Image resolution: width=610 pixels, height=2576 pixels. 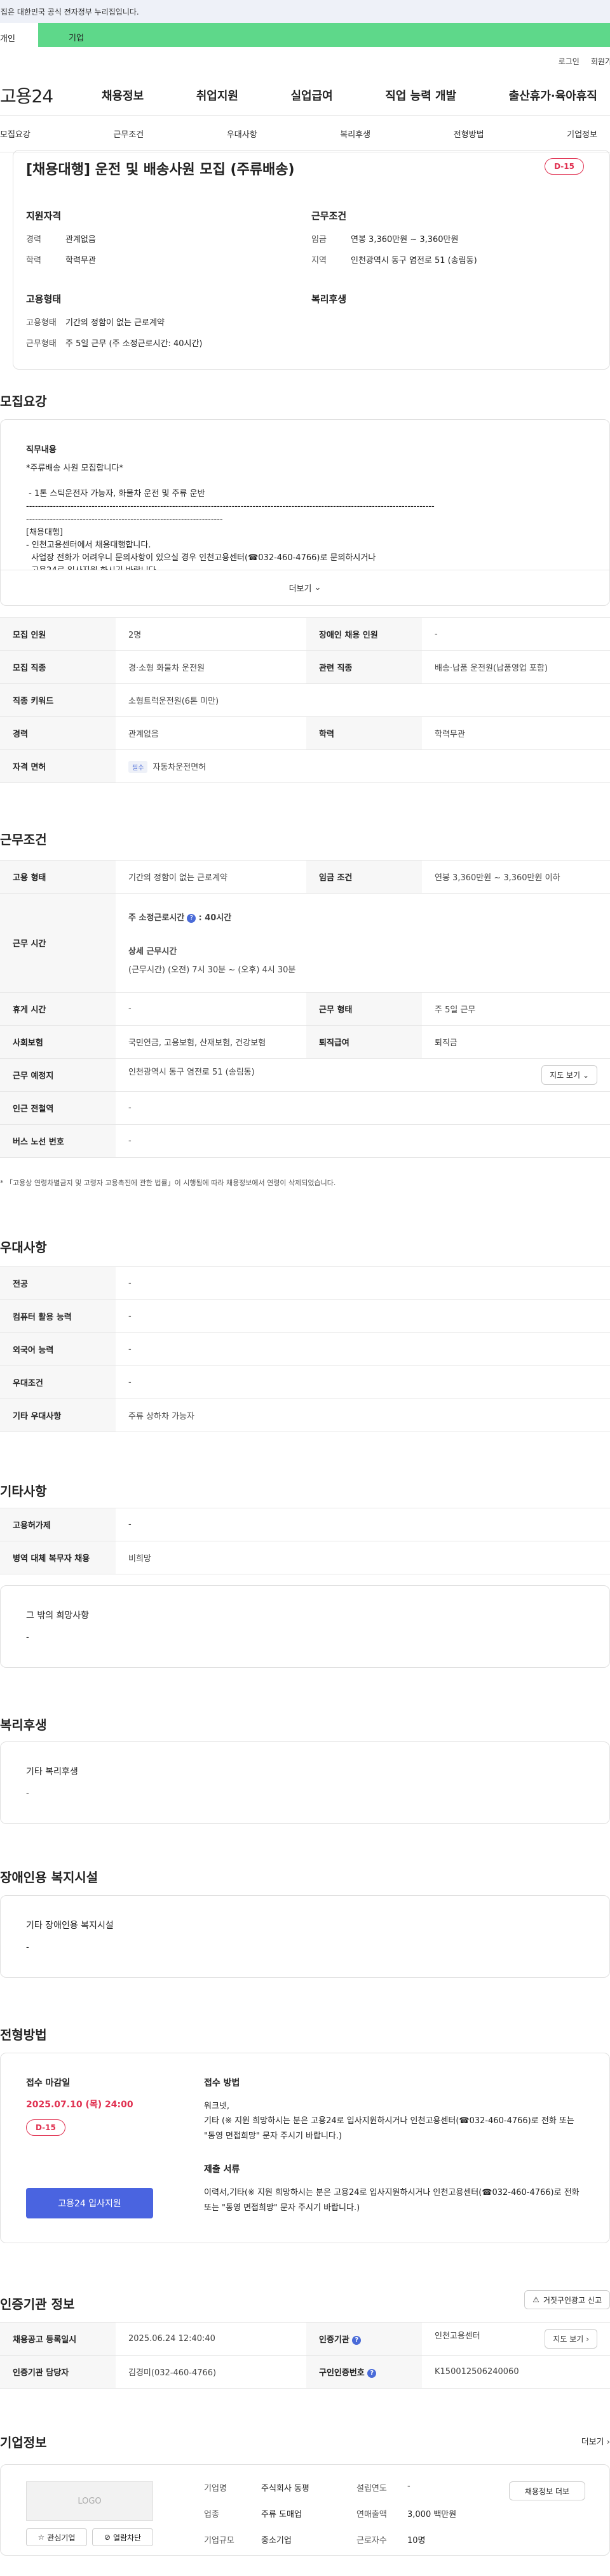 I want to click on table-header-cell: 인근 전철역, so click(x=58, y=1108).